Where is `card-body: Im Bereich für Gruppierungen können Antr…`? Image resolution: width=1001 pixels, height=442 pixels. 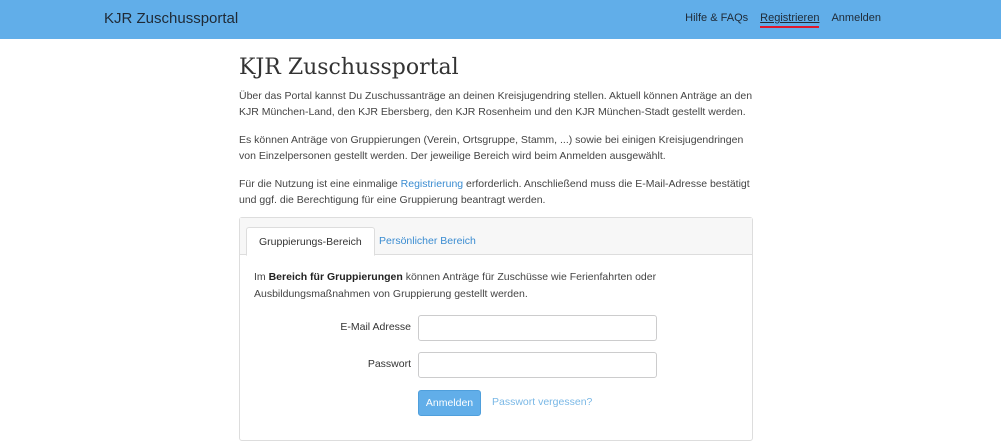
card-body: Im Bereich für Gruppierungen können Antr… is located at coordinates (496, 279).